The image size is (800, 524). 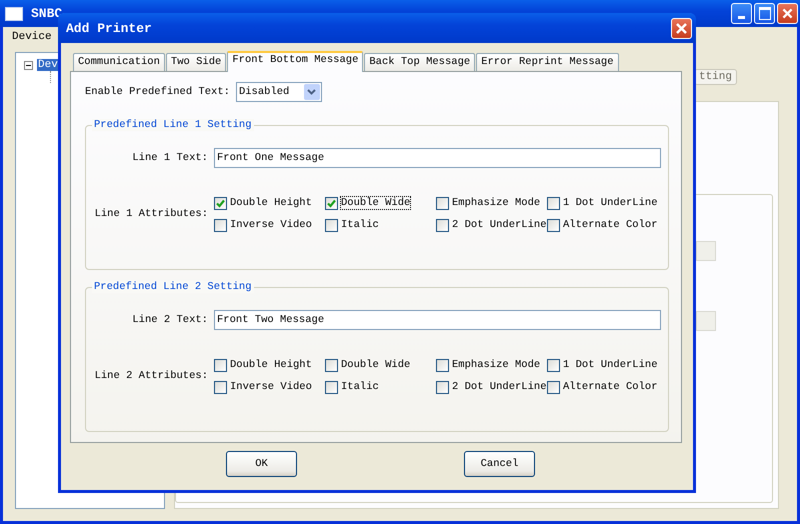 What do you see at coordinates (741, 13) in the screenshot?
I see `minimize-button` at bounding box center [741, 13].